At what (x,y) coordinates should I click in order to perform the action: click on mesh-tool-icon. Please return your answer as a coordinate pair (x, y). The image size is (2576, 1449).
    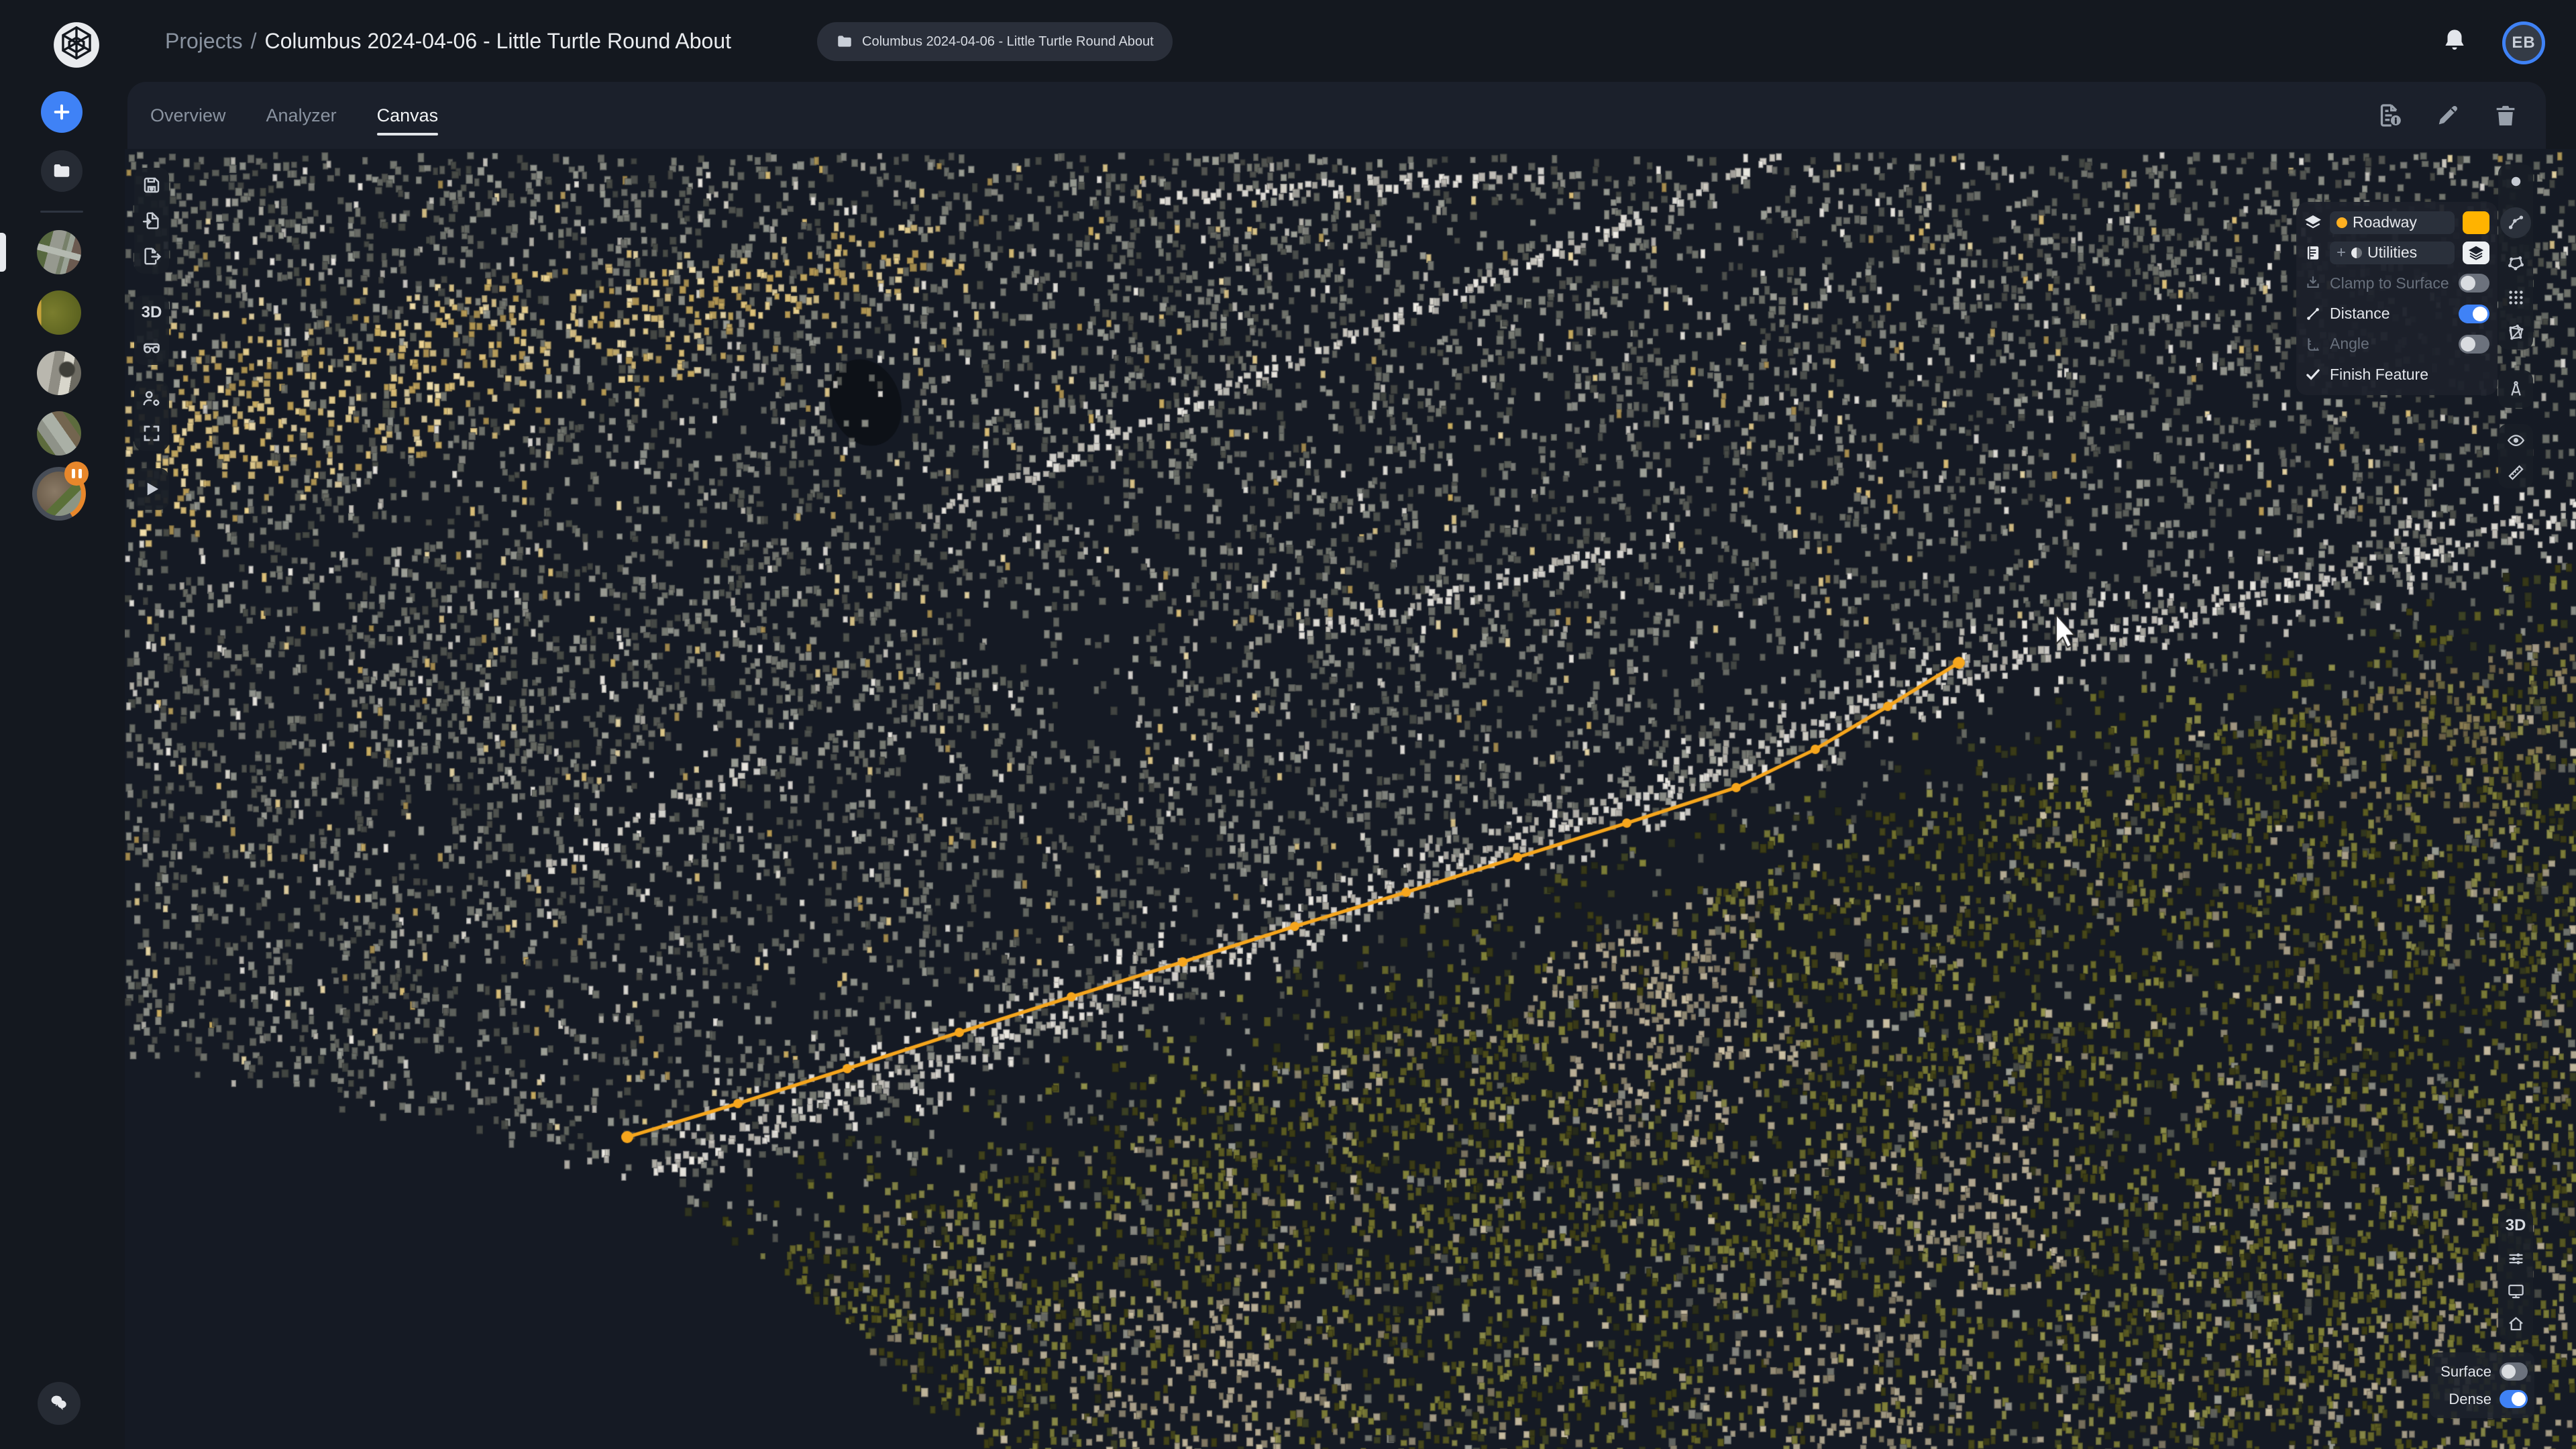
    Looking at the image, I should click on (2516, 332).